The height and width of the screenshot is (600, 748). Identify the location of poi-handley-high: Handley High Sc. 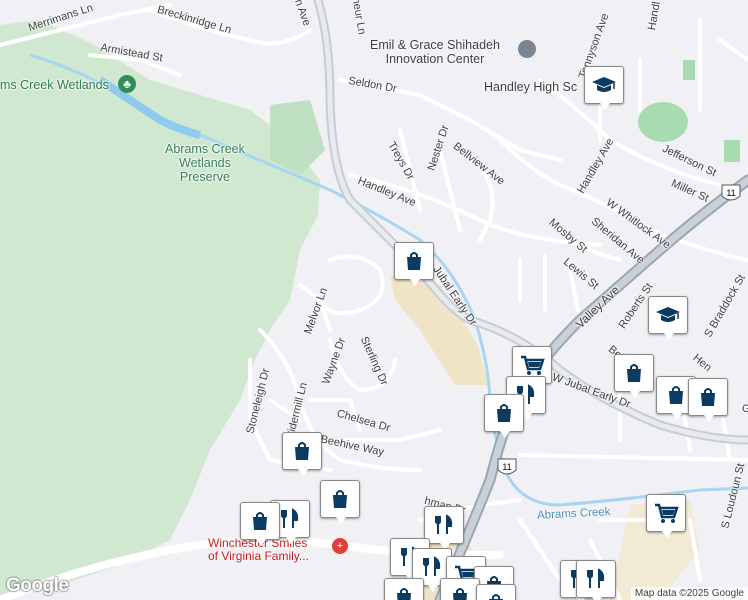
(530, 87).